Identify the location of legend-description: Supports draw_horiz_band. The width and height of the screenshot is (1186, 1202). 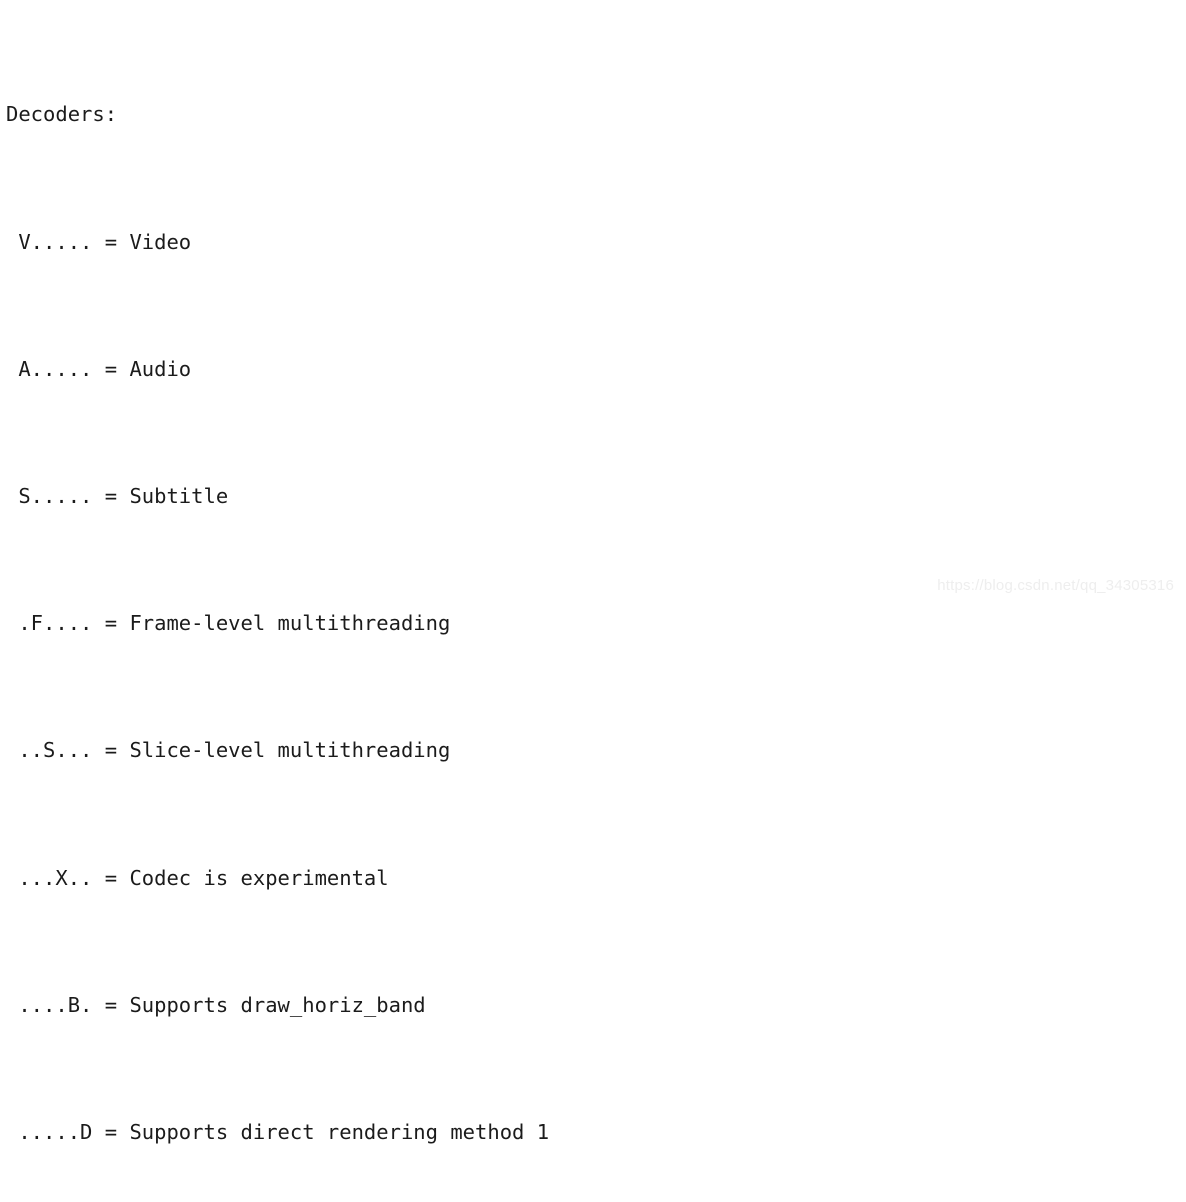
(277, 1004).